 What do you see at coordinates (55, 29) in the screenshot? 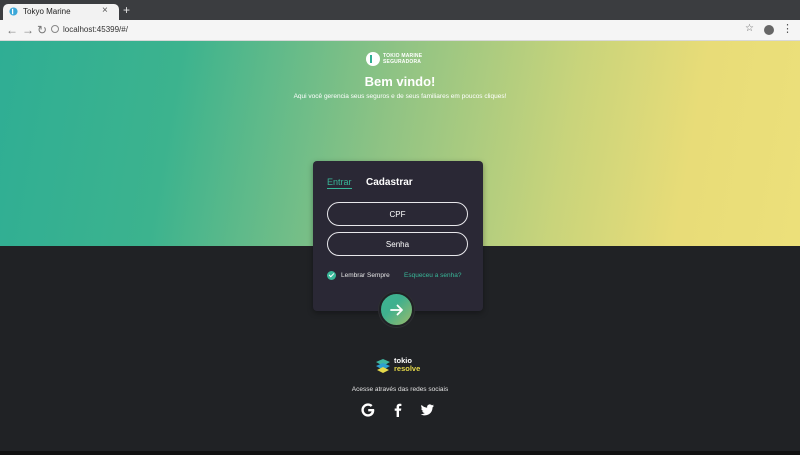
I see `info-icon` at bounding box center [55, 29].